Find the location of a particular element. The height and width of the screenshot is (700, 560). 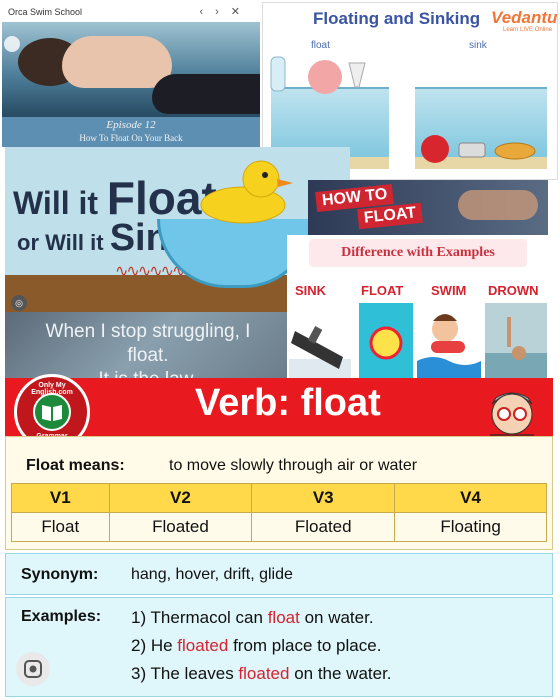

quote-line-1: When I stop struggling, I float. is located at coordinates (148, 343).